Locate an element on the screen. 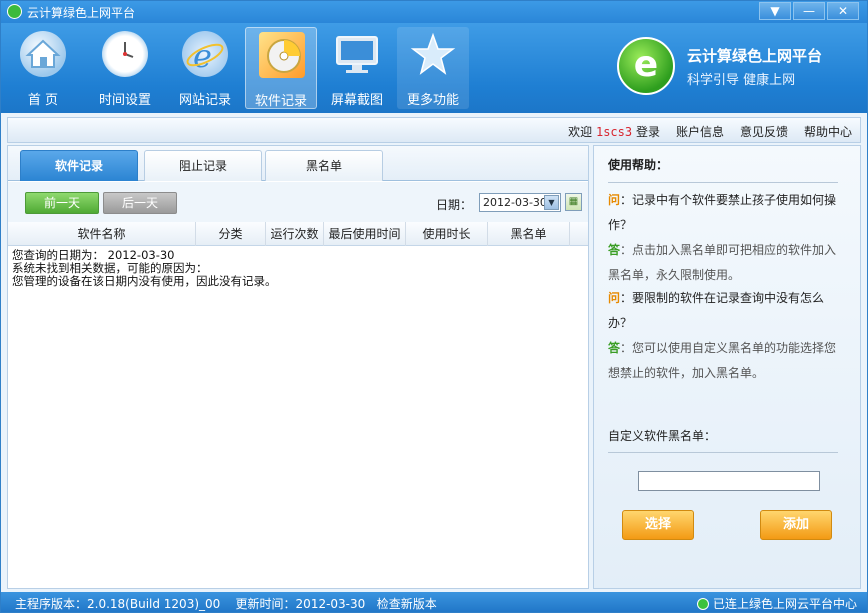 Image resolution: width=868 pixels, height=613 pixels. answer-text: ：点击加入黑名单即可把相应的软件加入黑名单，永久限制使用。 is located at coordinates (722, 262).